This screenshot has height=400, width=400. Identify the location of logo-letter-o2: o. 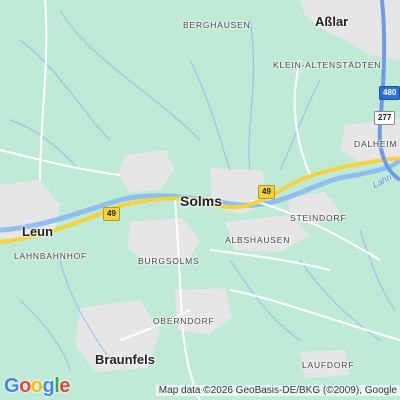
(36, 386).